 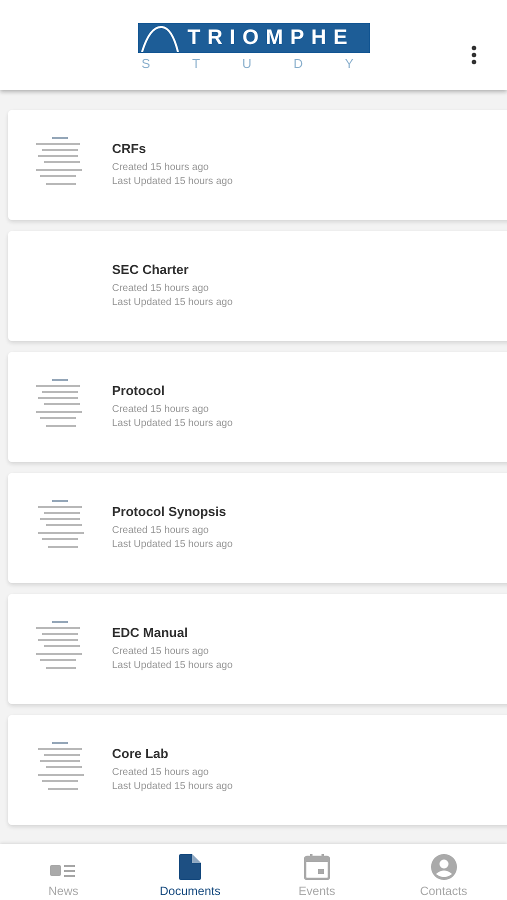 What do you see at coordinates (63, 871) in the screenshot?
I see `news-icon` at bounding box center [63, 871].